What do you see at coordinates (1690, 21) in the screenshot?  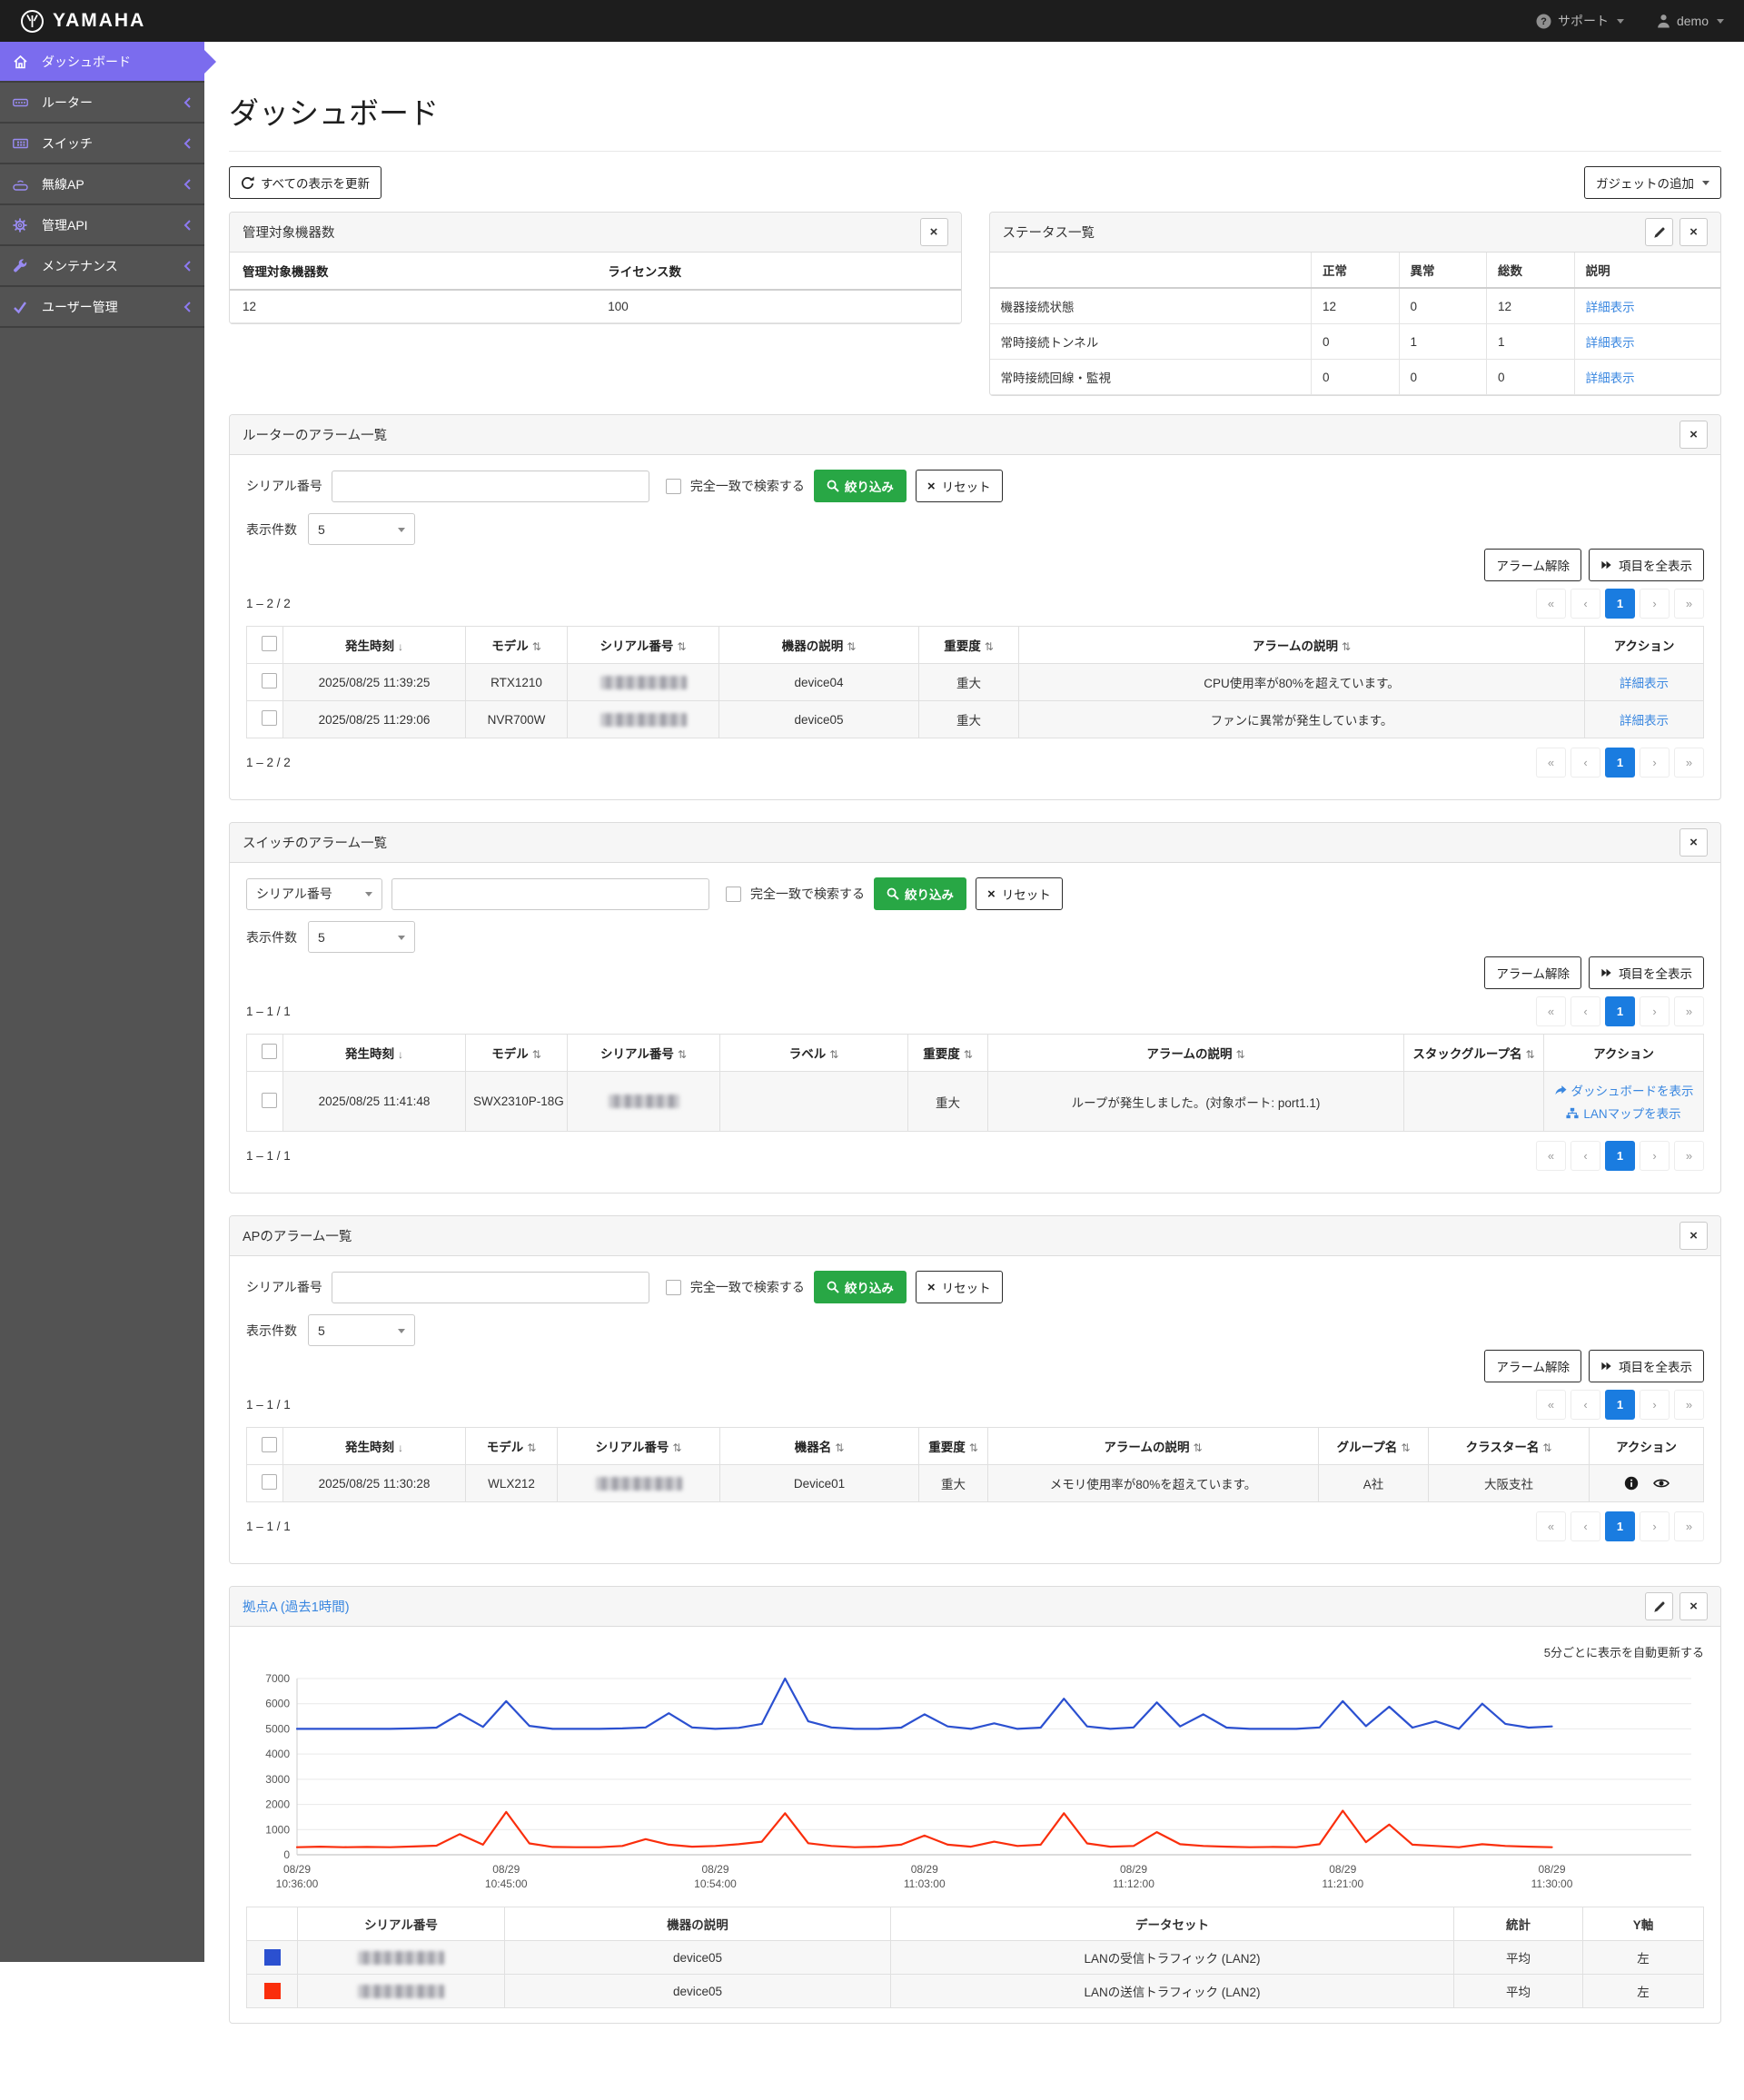 I see `user-menu: demo` at bounding box center [1690, 21].